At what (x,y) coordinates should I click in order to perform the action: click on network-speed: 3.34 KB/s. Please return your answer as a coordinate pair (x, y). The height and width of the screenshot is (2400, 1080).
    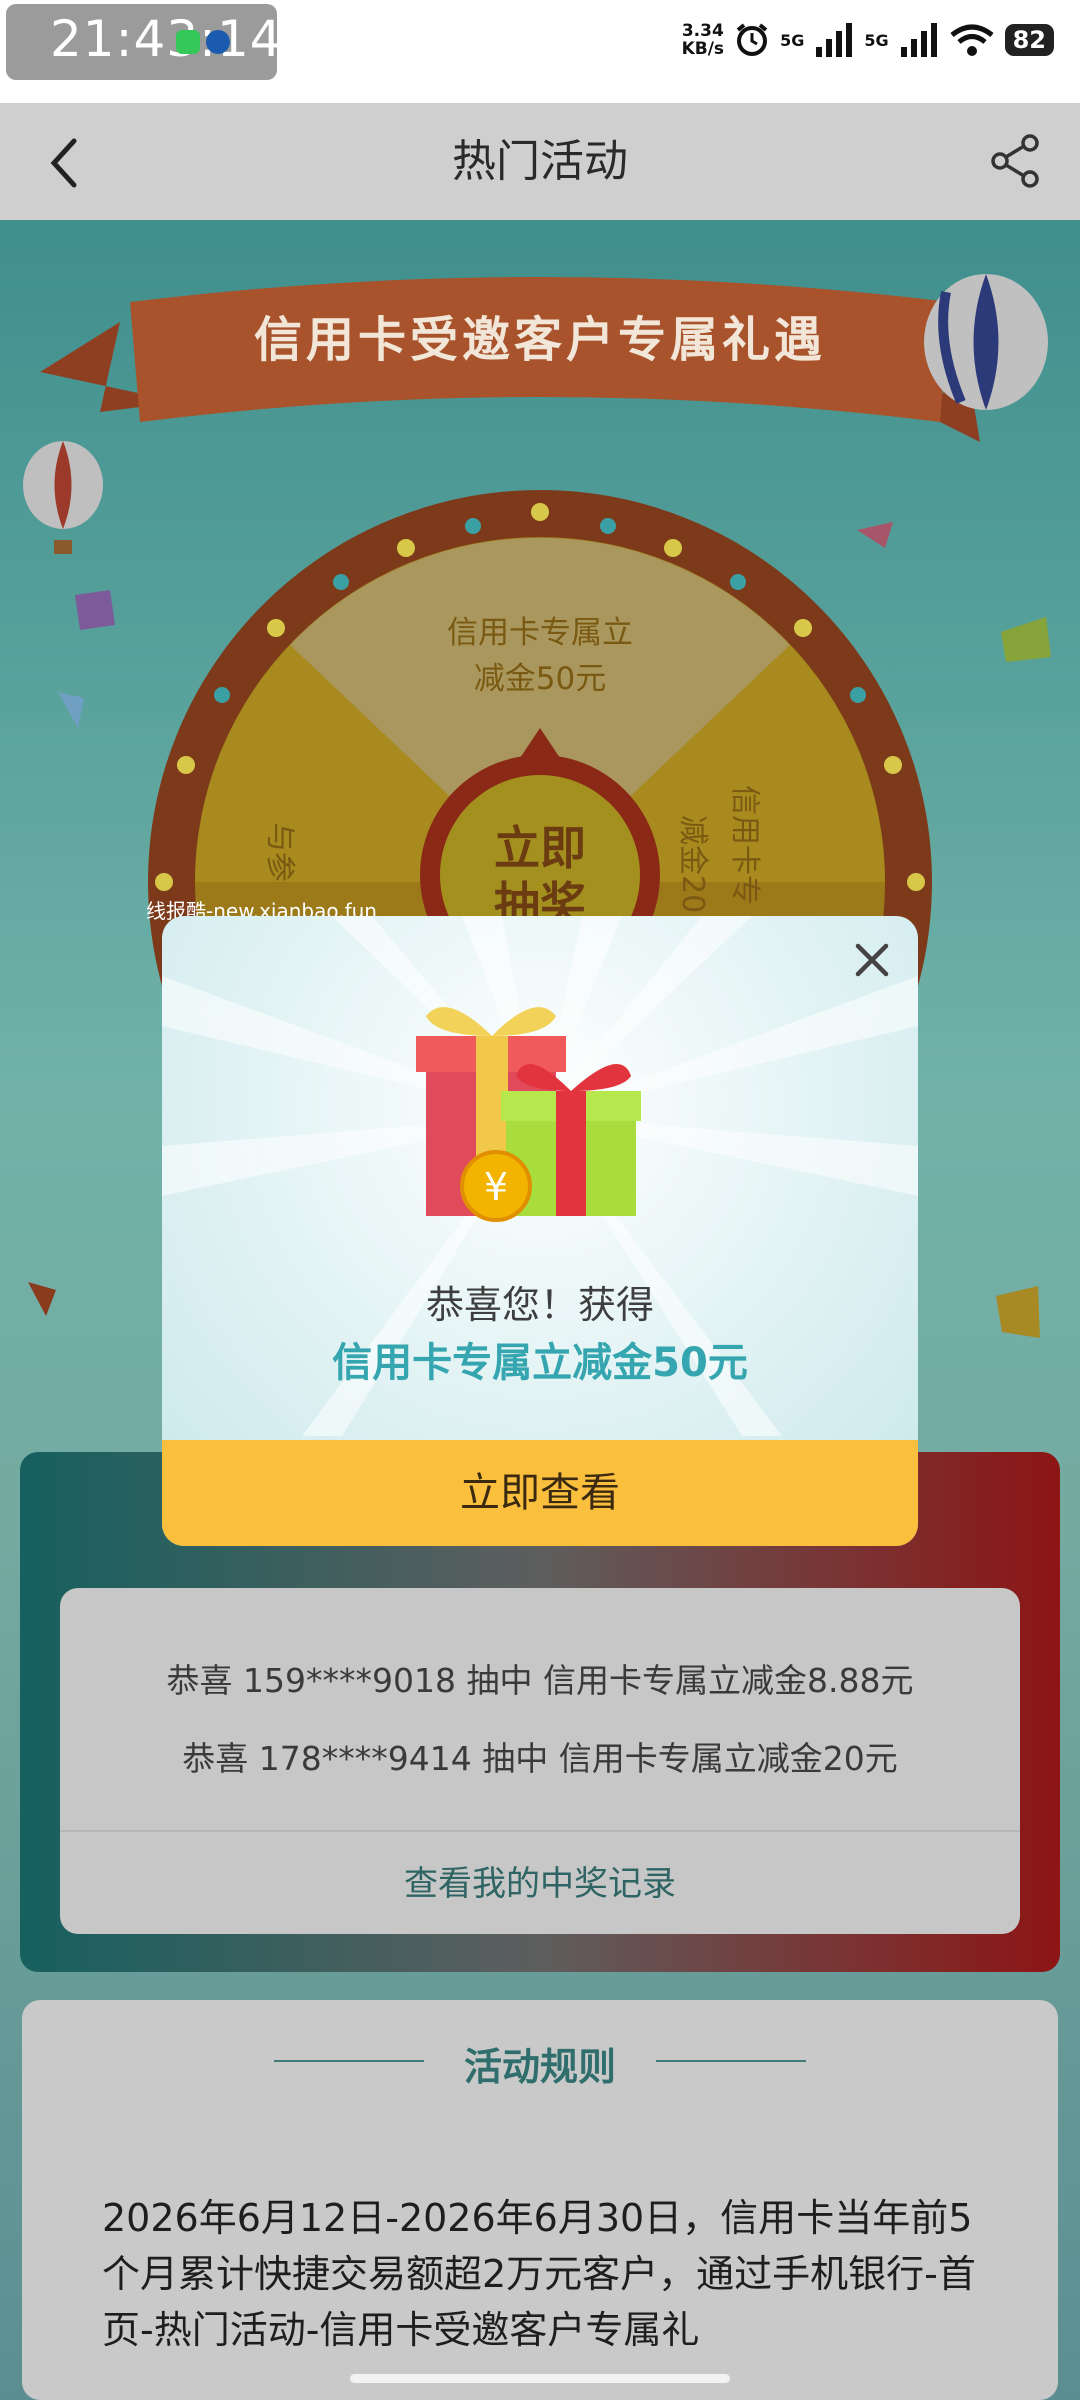
    Looking at the image, I should click on (703, 40).